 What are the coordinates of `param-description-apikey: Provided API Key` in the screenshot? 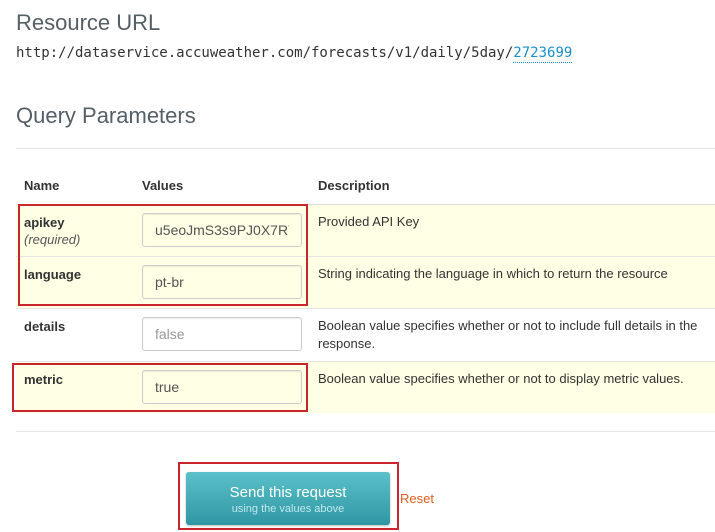 It's located at (369, 221).